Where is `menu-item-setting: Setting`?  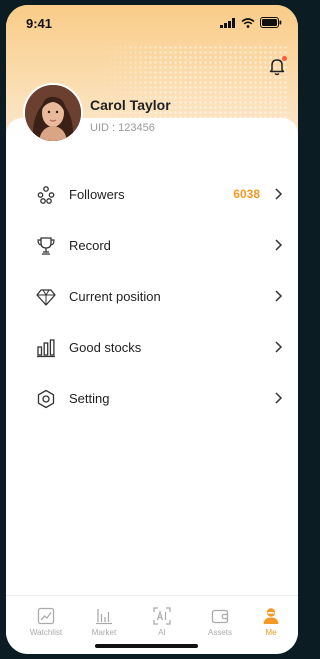
menu-item-setting: Setting is located at coordinates (152, 399).